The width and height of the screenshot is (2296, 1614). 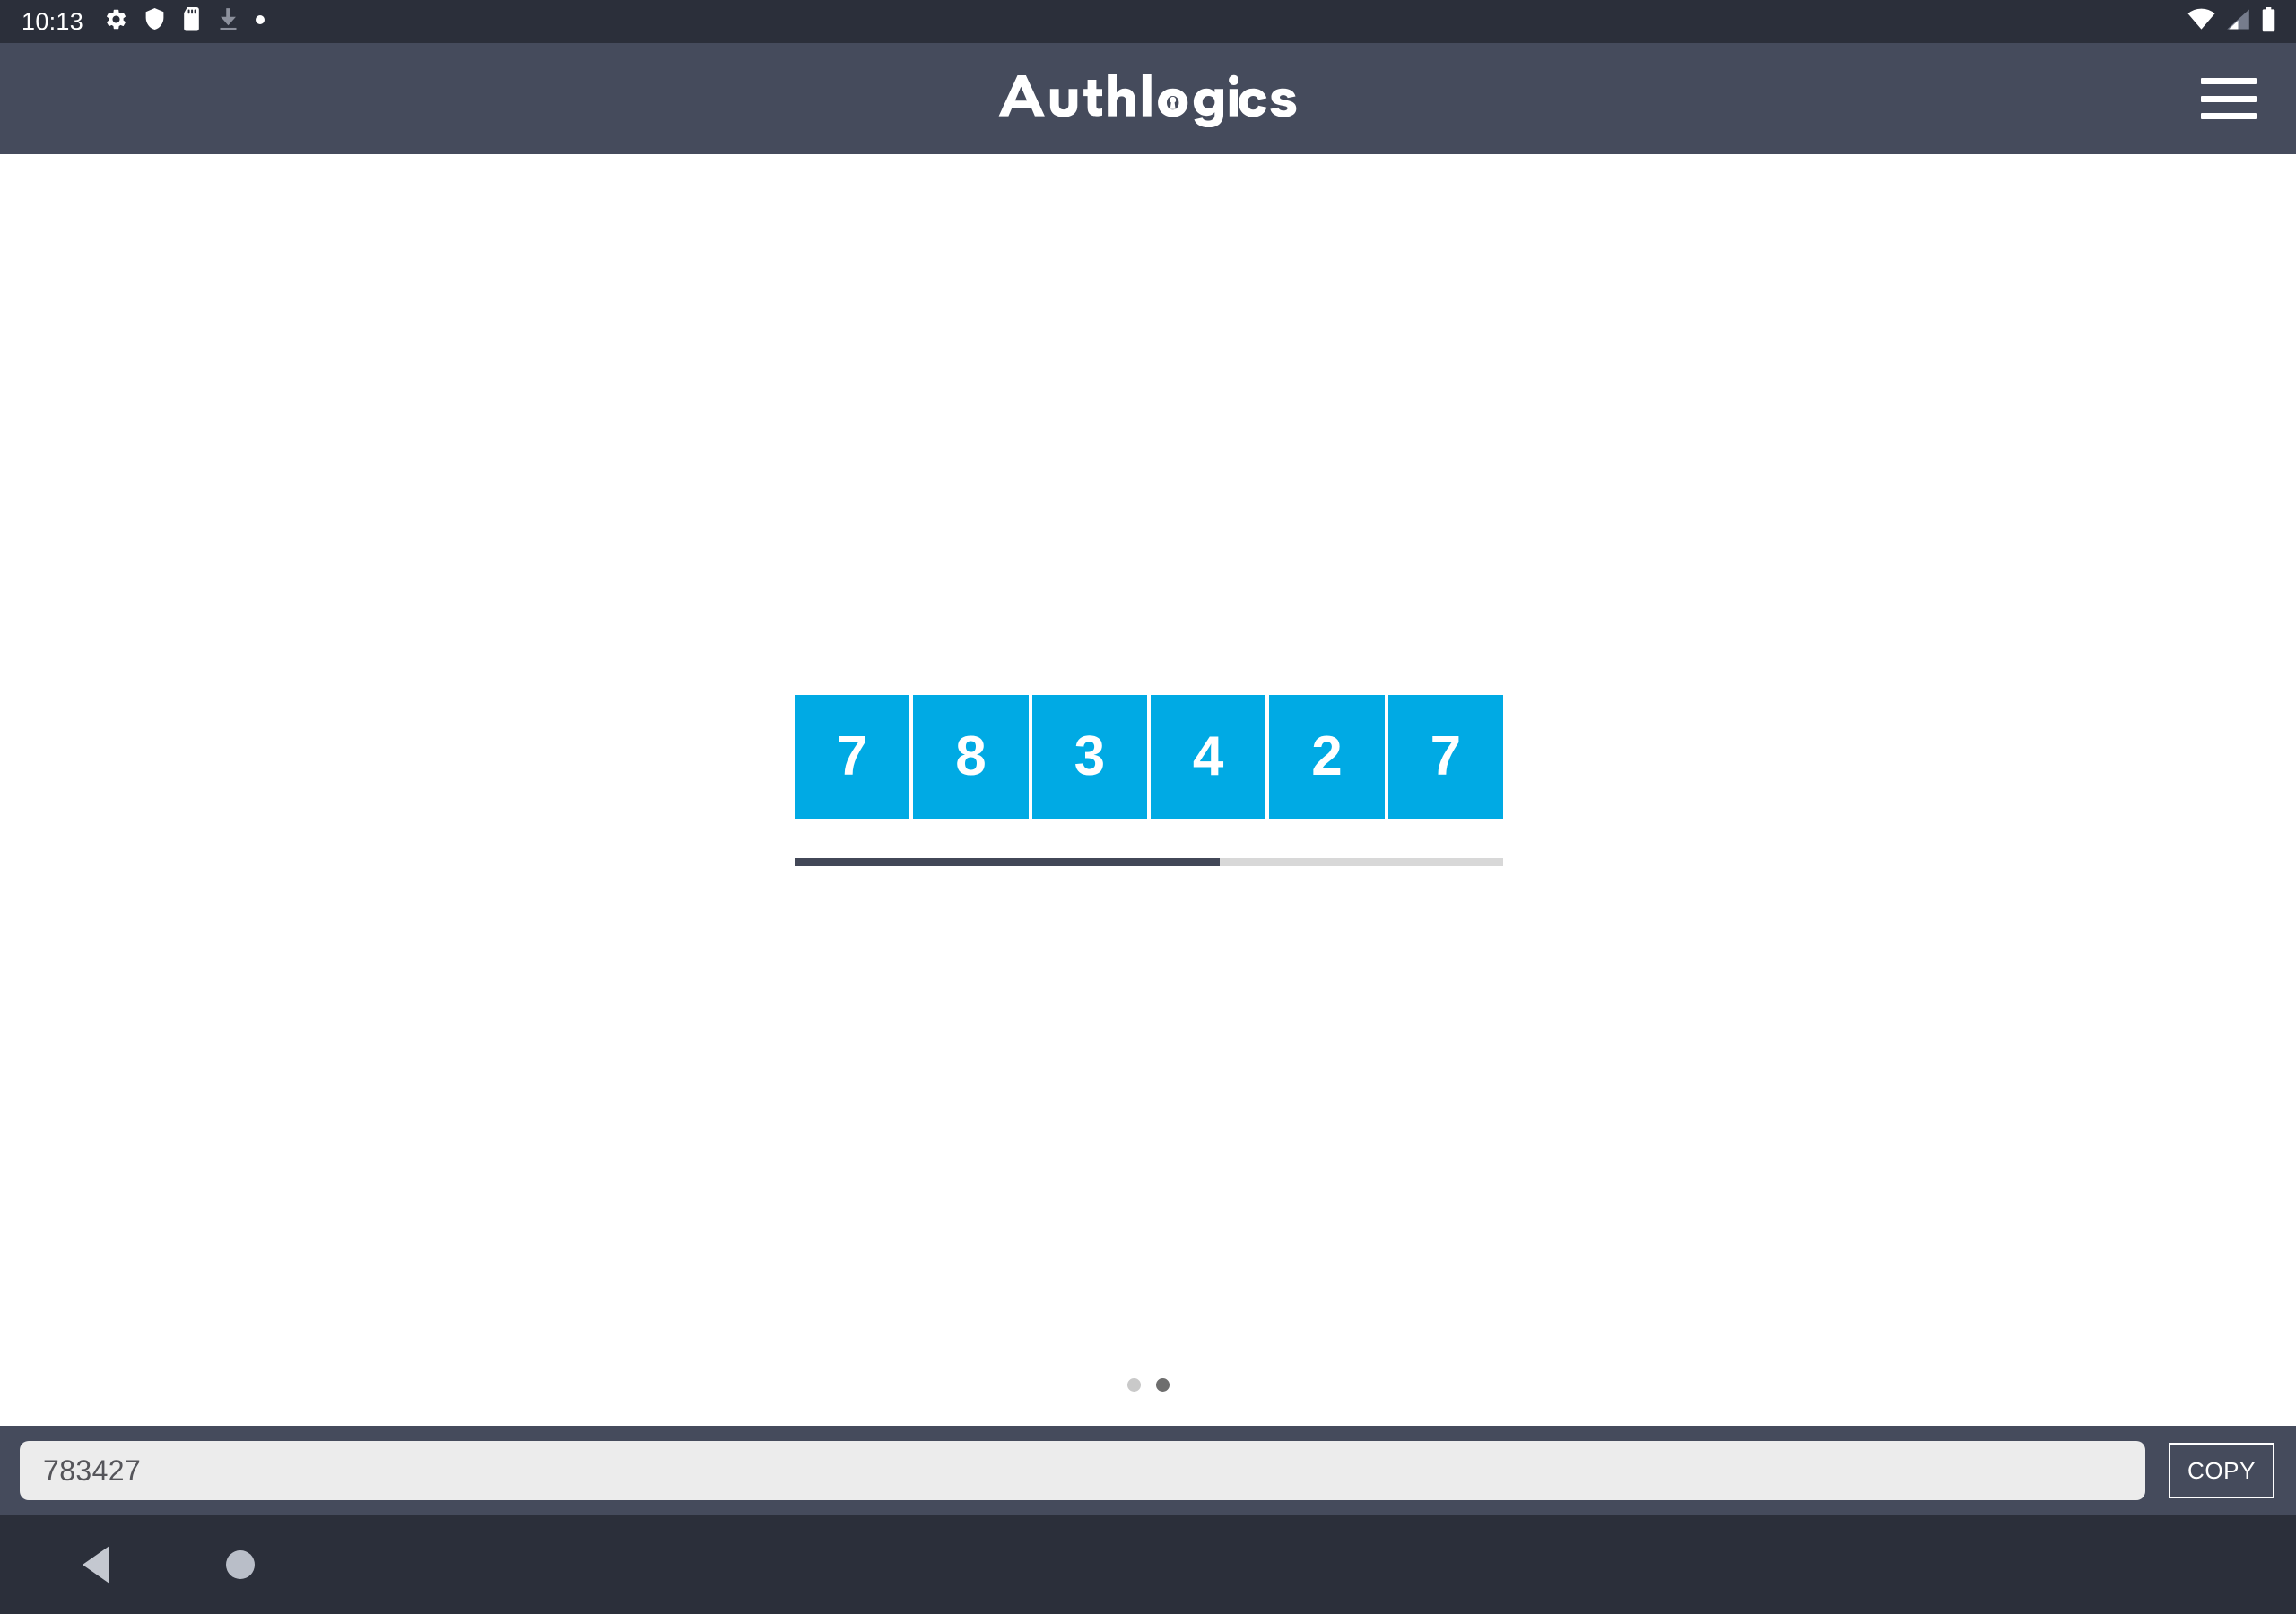 I want to click on sd-card-icon, so click(x=191, y=21).